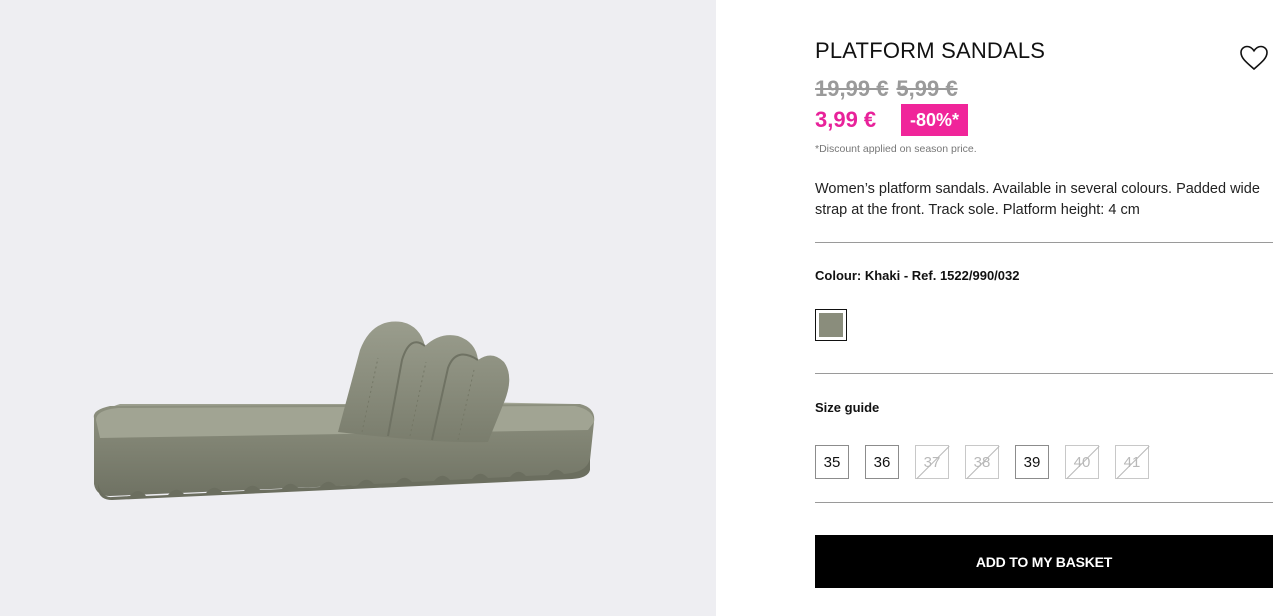 The image size is (1278, 616). I want to click on size-selector: 35 36 37 38 39 40 41, so click(990, 462).